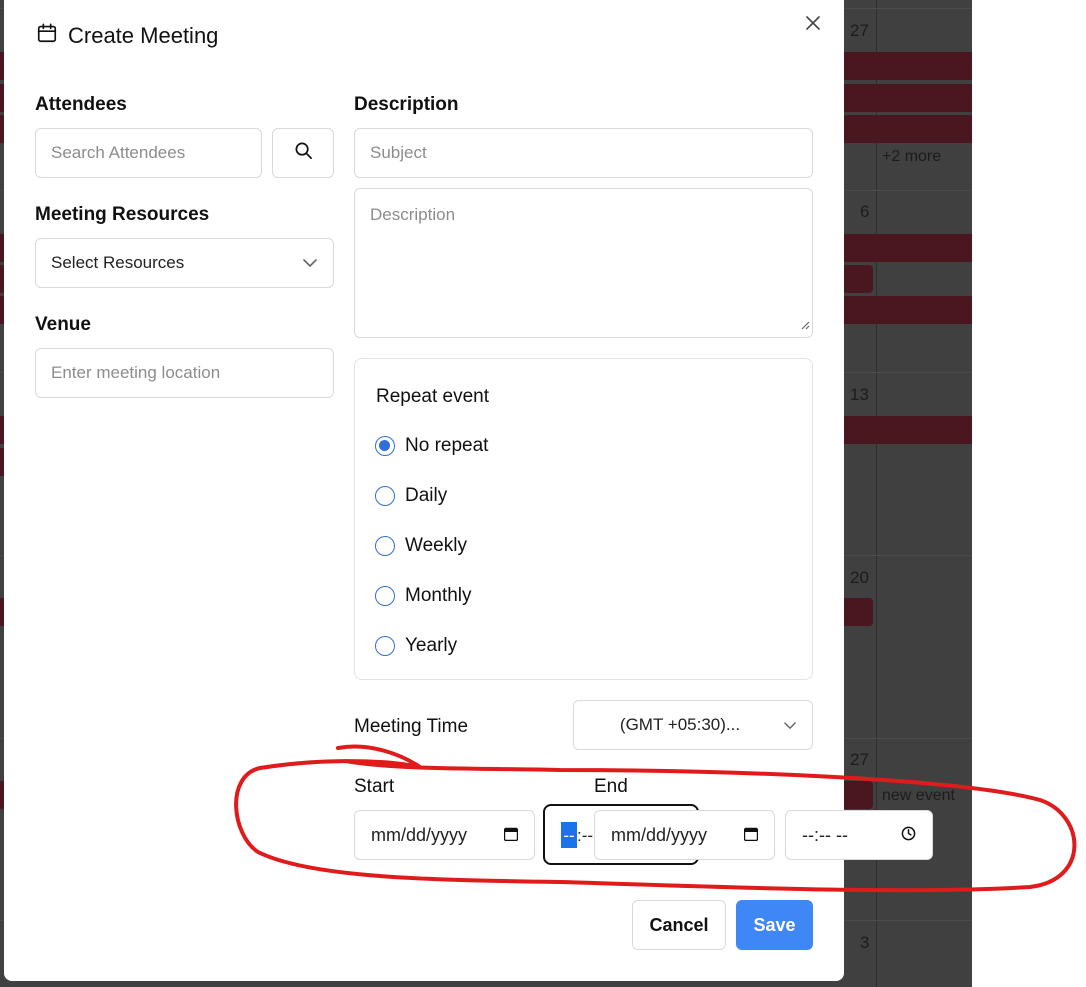 Image resolution: width=1086 pixels, height=987 pixels. I want to click on attendees-label: Attendees, so click(81, 104).